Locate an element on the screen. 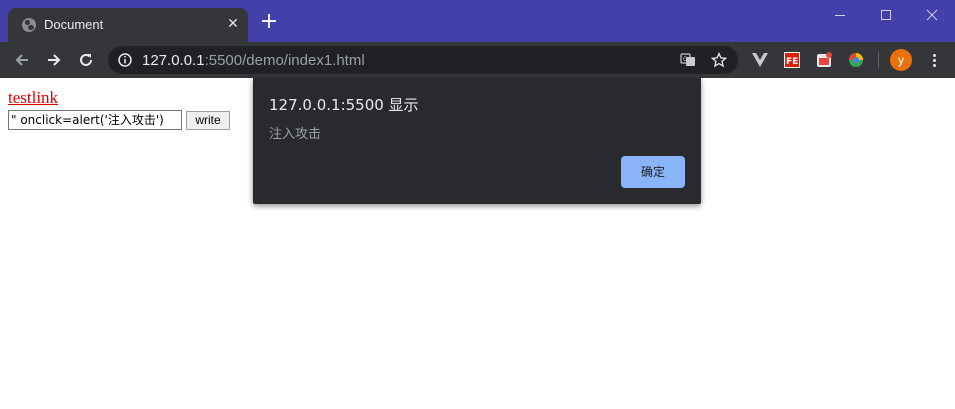 Image resolution: width=955 pixels, height=409 pixels. maximize-icon is located at coordinates (886, 15).